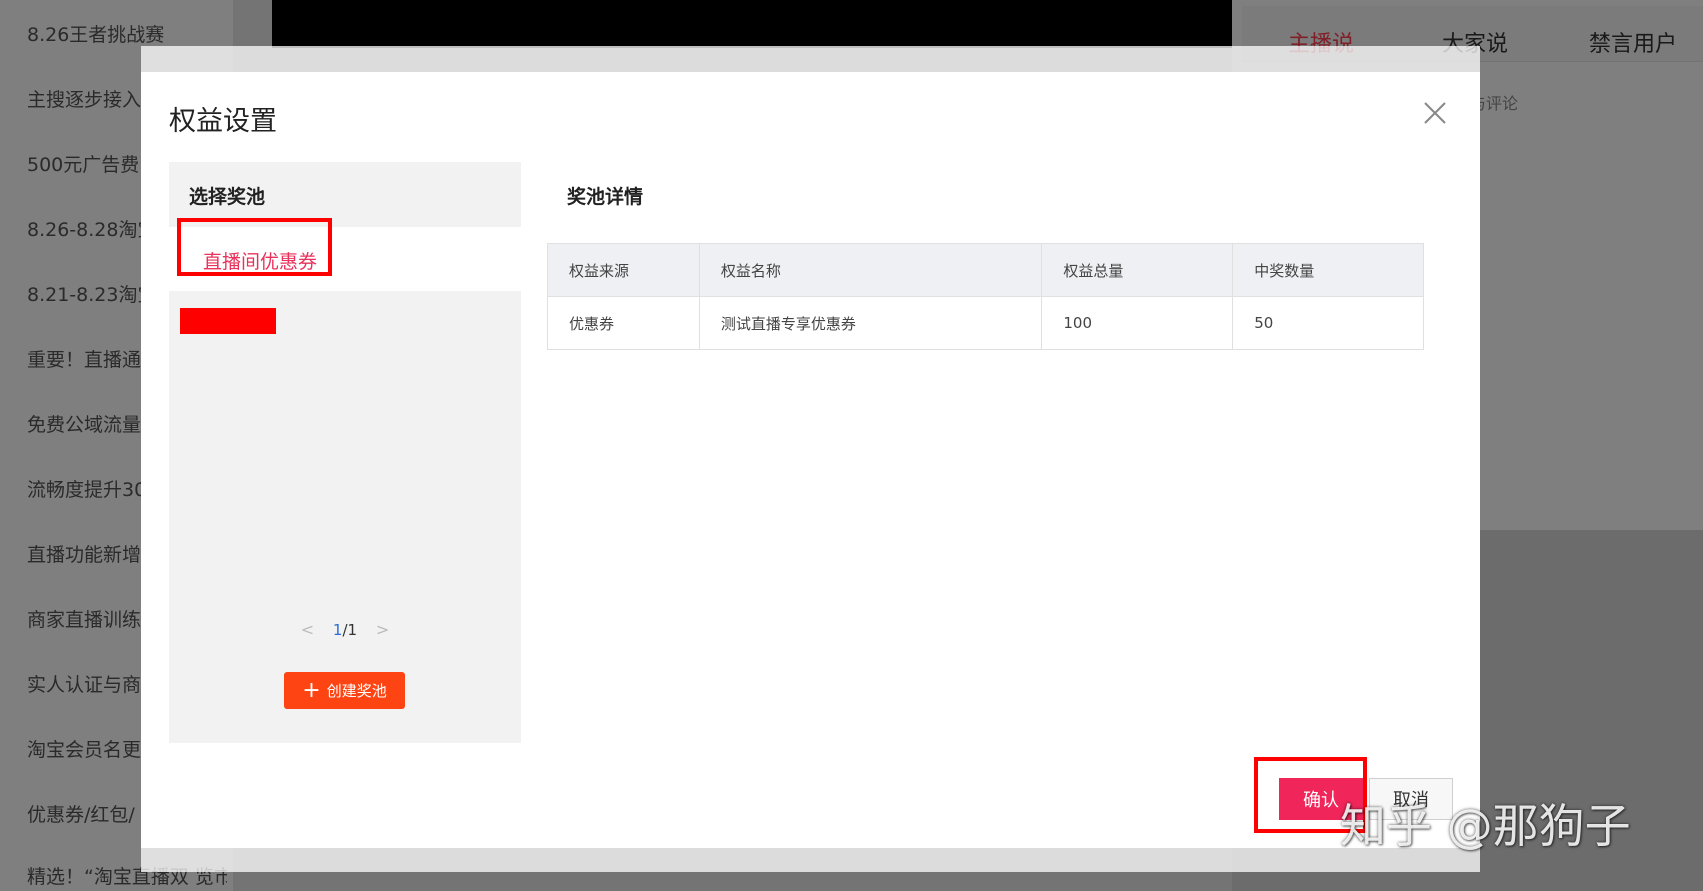  I want to click on column-header: 权益名称, so click(870, 270).